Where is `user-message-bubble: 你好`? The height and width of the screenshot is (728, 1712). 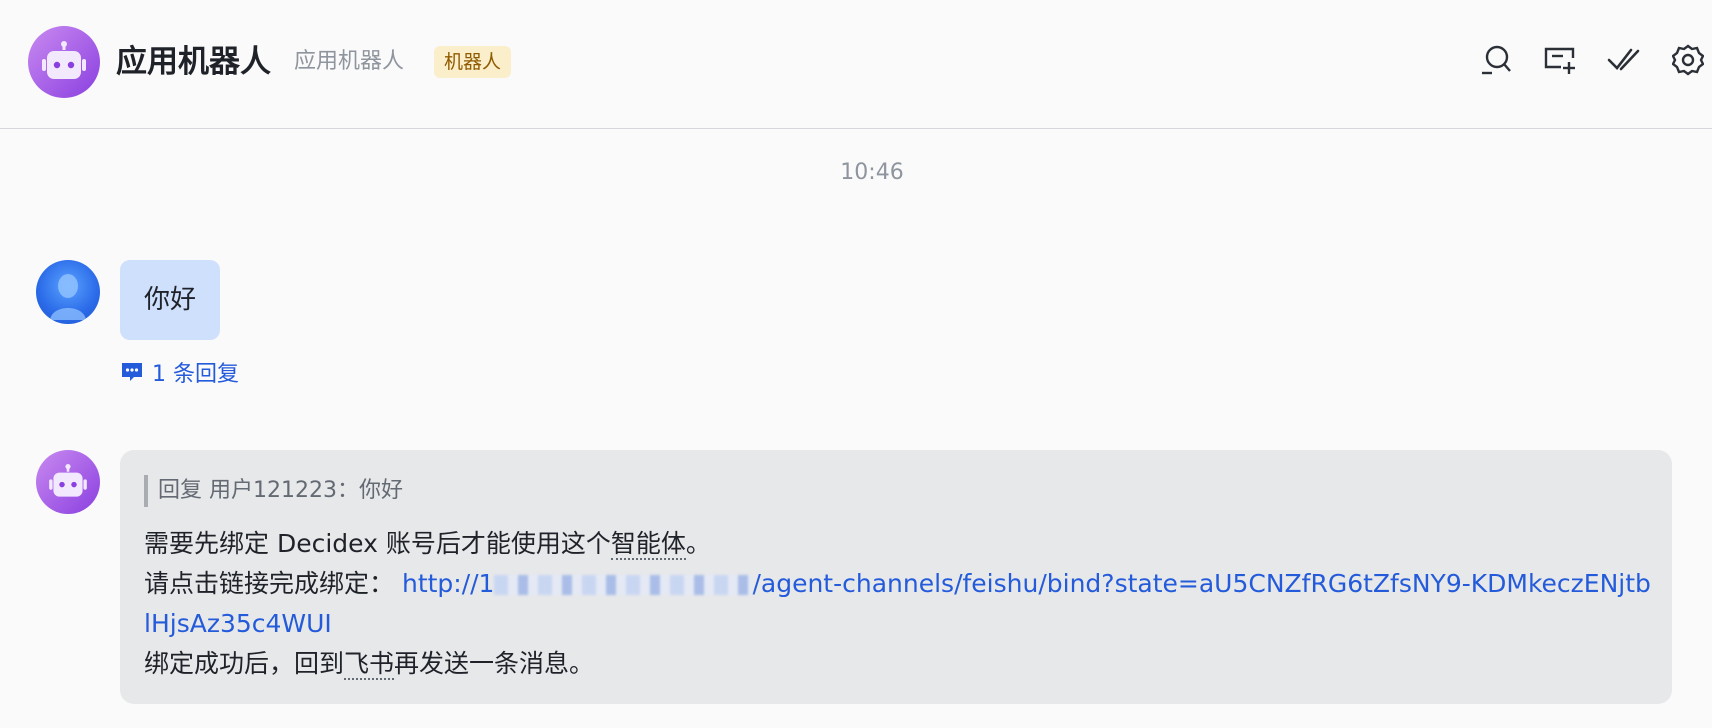 user-message-bubble: 你好 is located at coordinates (170, 300).